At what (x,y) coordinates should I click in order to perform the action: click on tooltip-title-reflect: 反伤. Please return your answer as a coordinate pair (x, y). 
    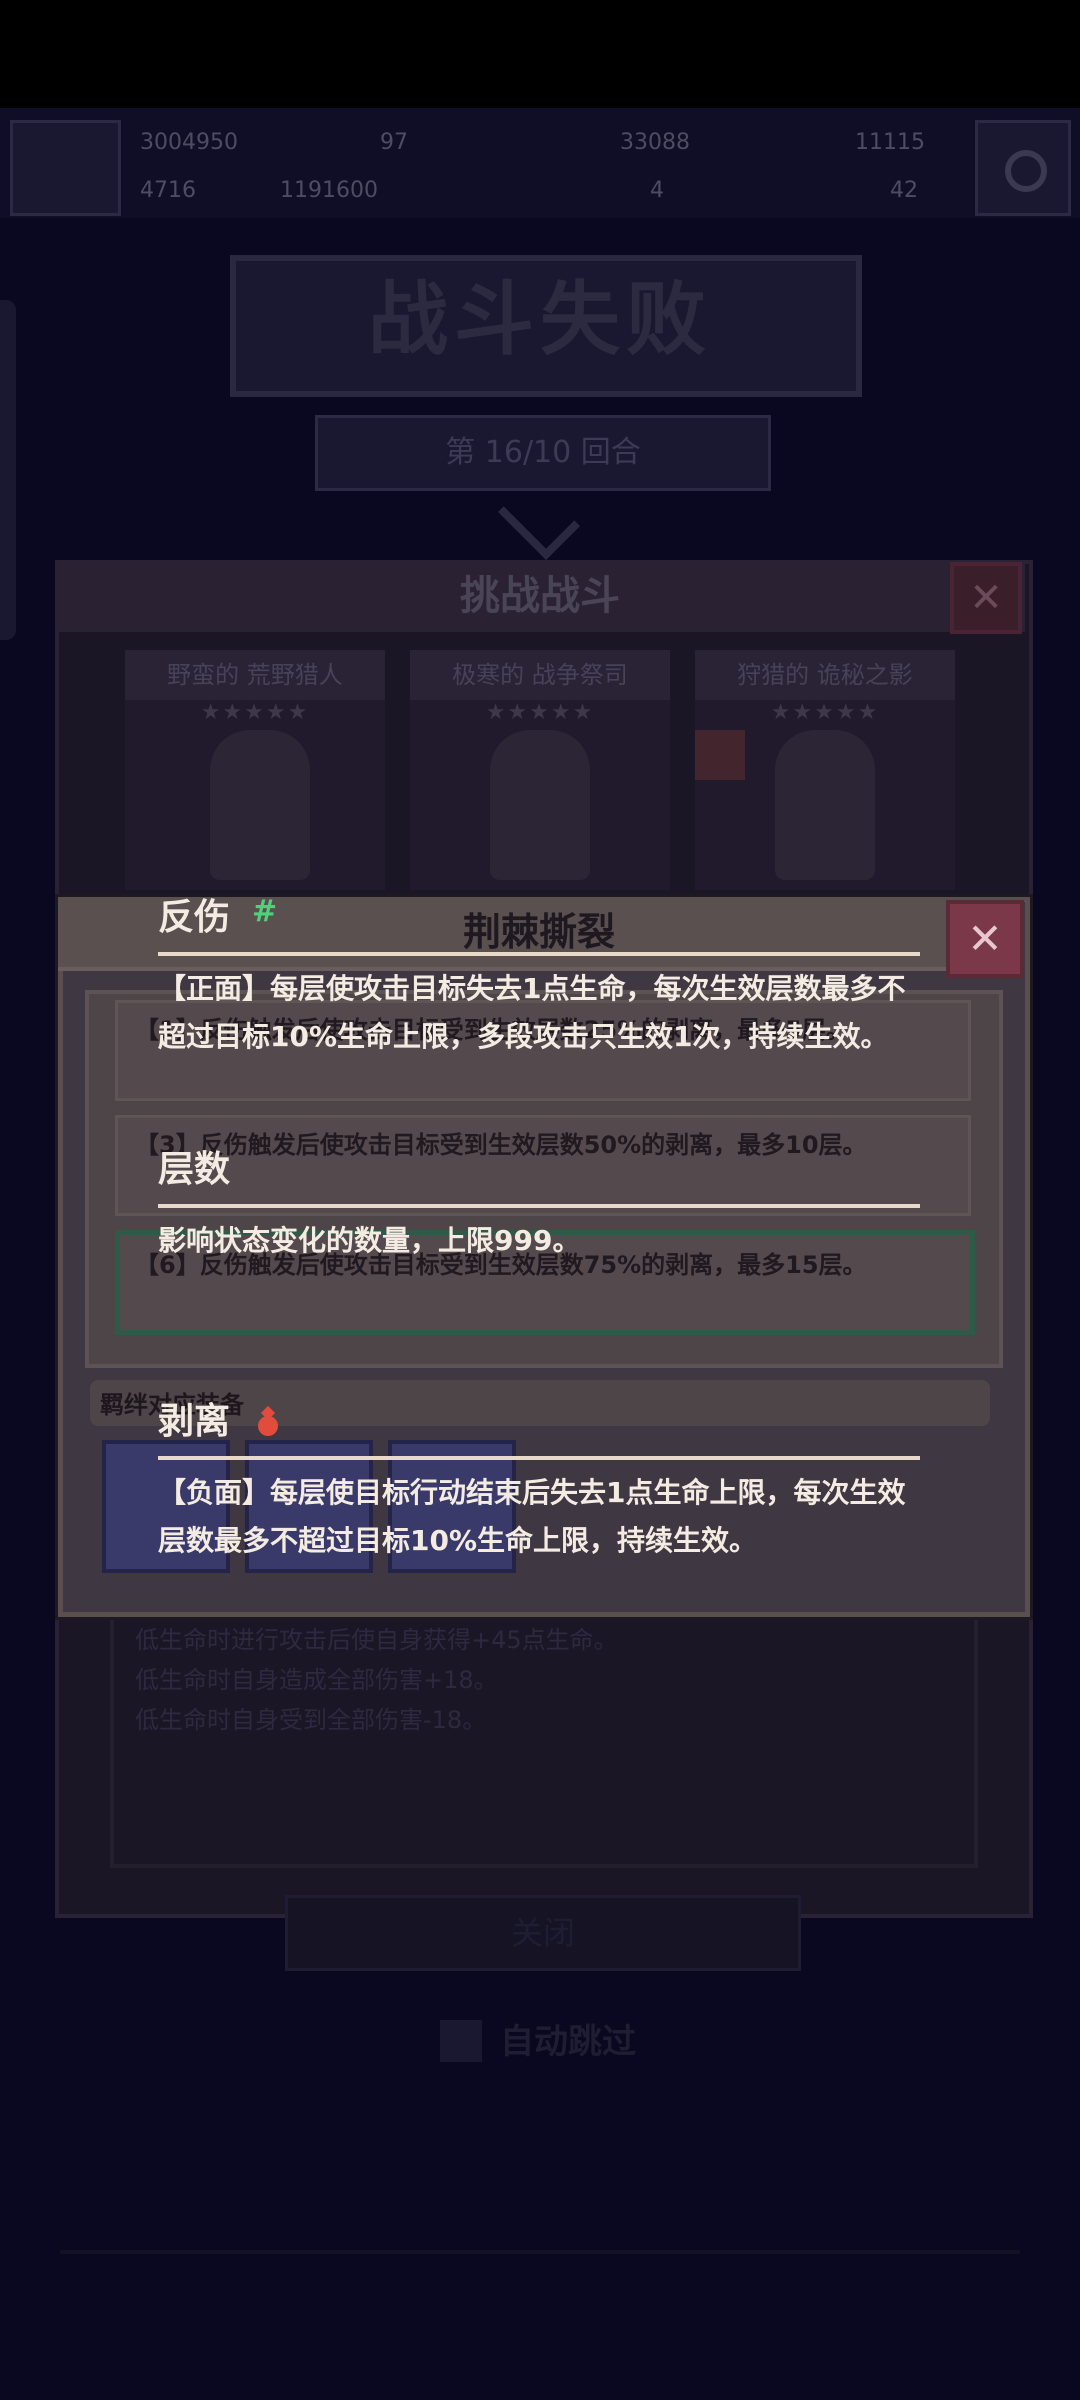
    Looking at the image, I should click on (194, 917).